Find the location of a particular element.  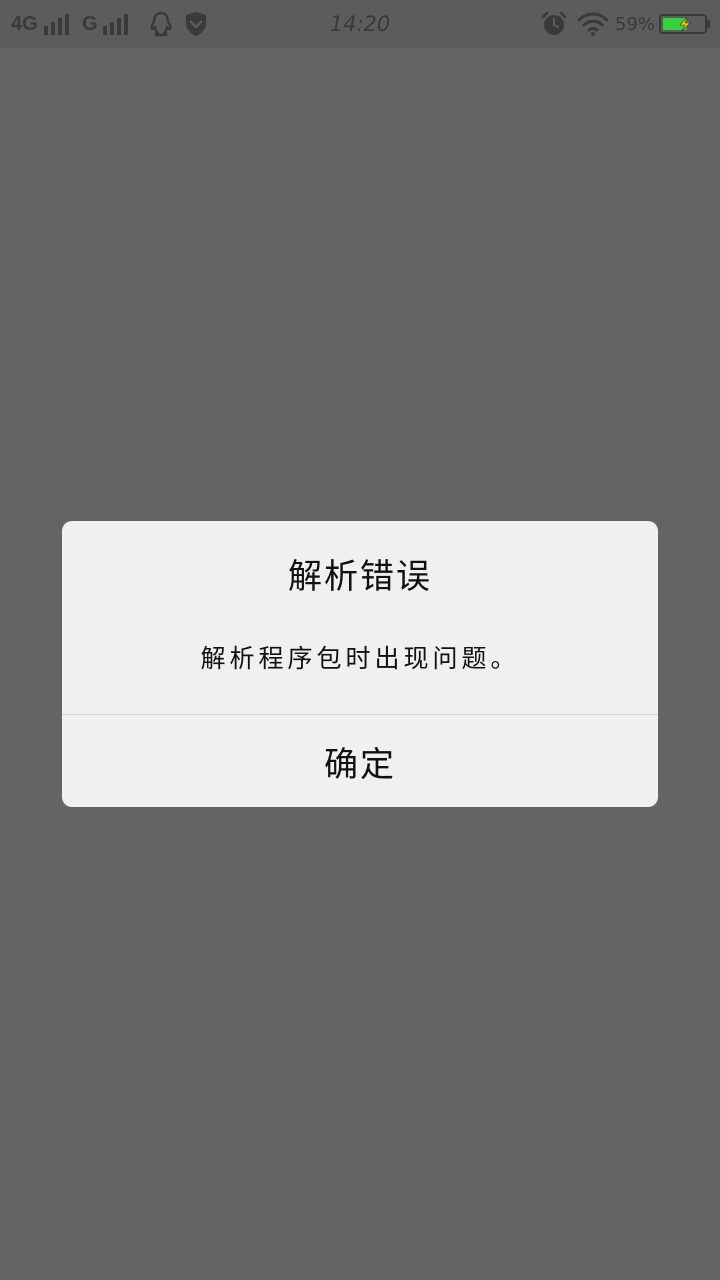

signal-icon is located at coordinates (58, 24).